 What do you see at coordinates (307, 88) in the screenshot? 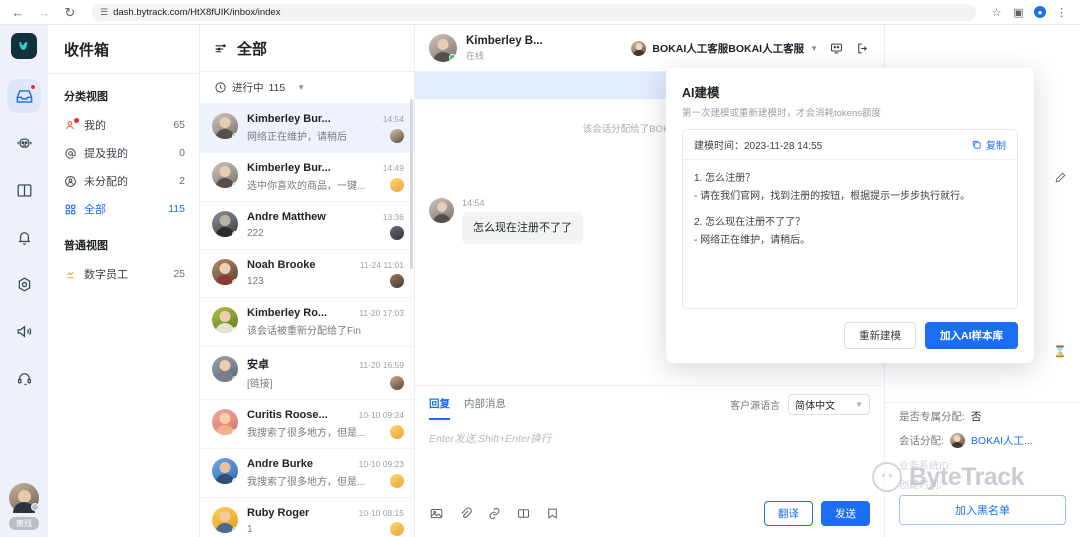
I see `conversation-status-filter: 进行中 115 ▼` at bounding box center [307, 88].